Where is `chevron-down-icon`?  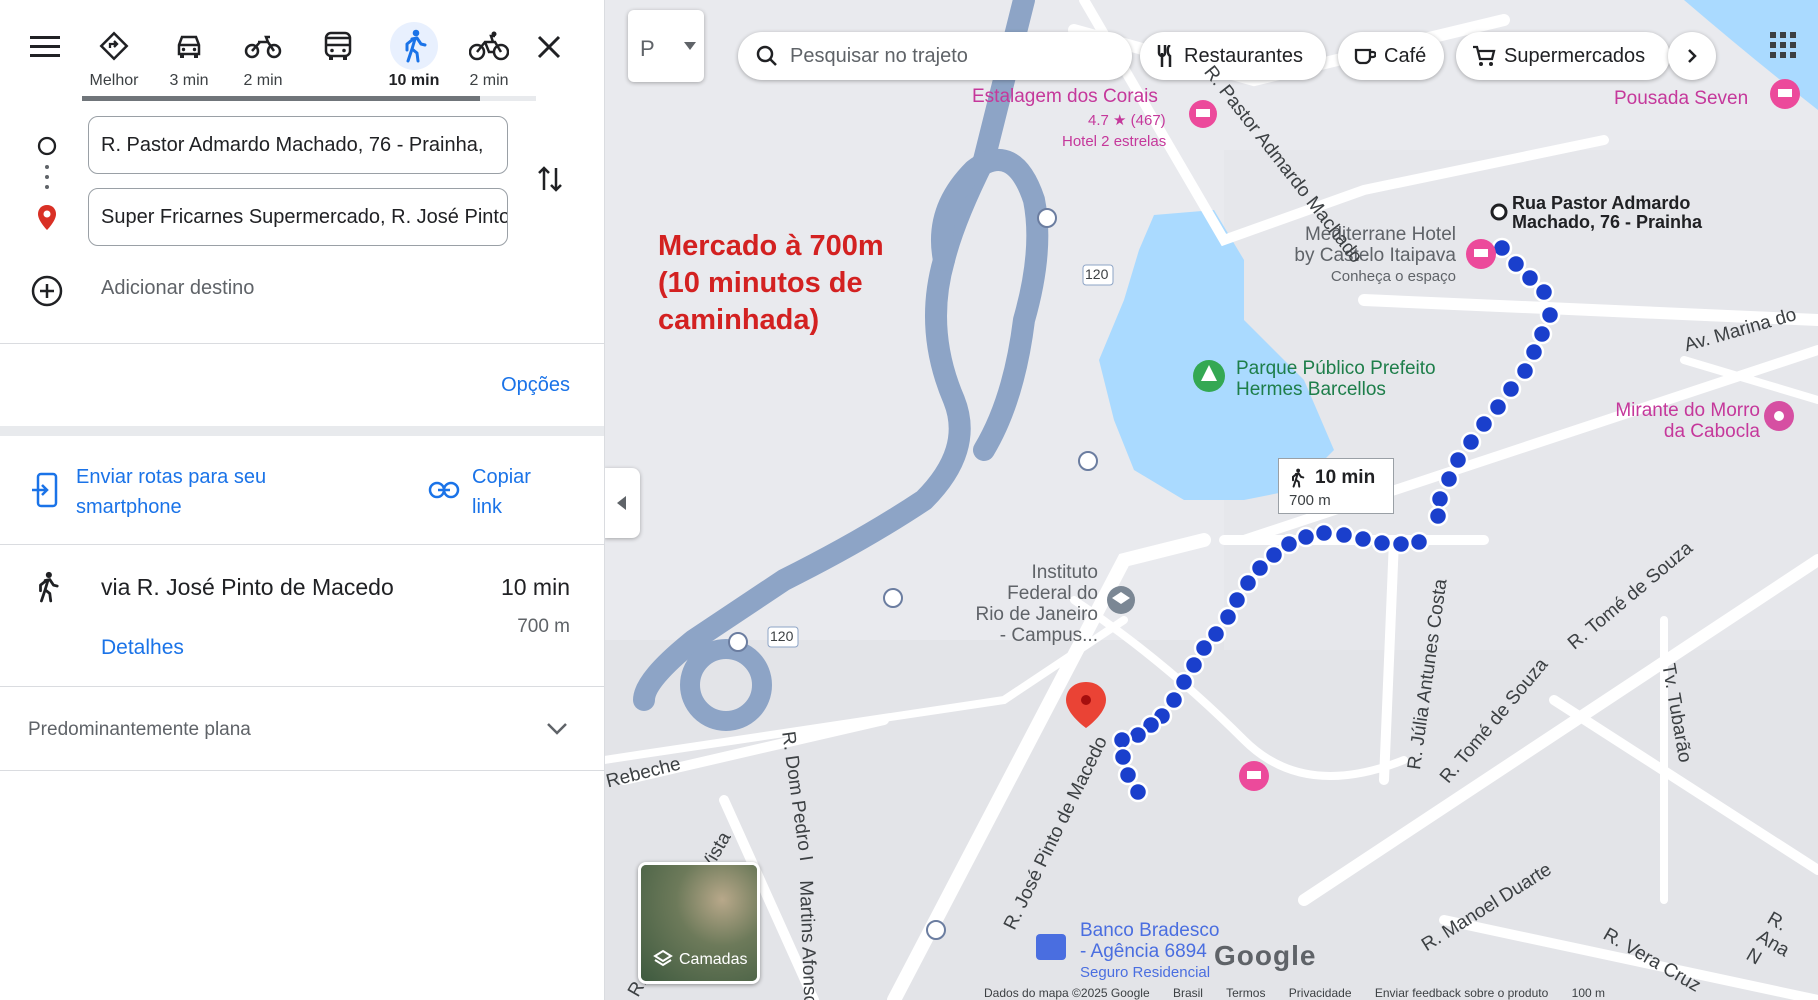 chevron-down-icon is located at coordinates (557, 729).